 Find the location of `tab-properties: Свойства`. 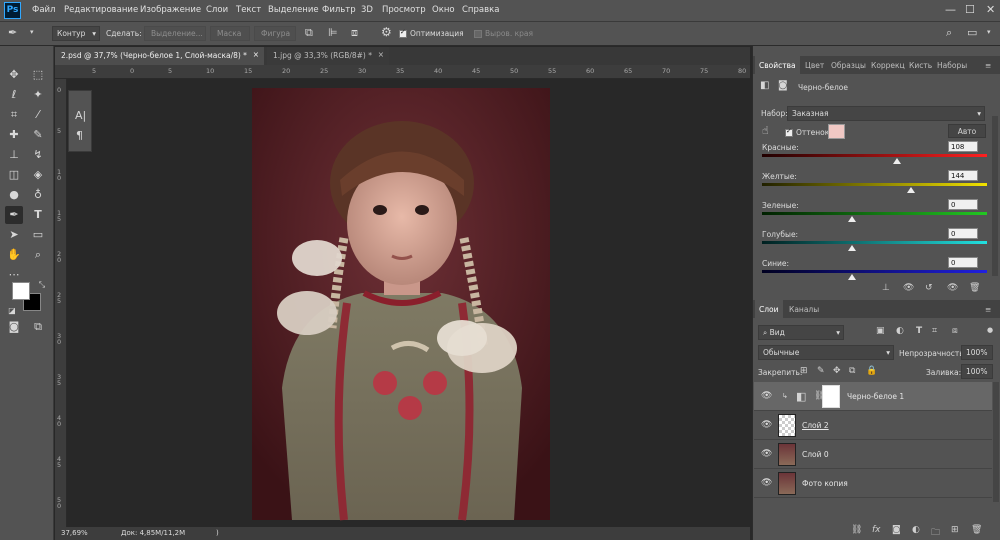

tab-properties: Свойства is located at coordinates (777, 65).